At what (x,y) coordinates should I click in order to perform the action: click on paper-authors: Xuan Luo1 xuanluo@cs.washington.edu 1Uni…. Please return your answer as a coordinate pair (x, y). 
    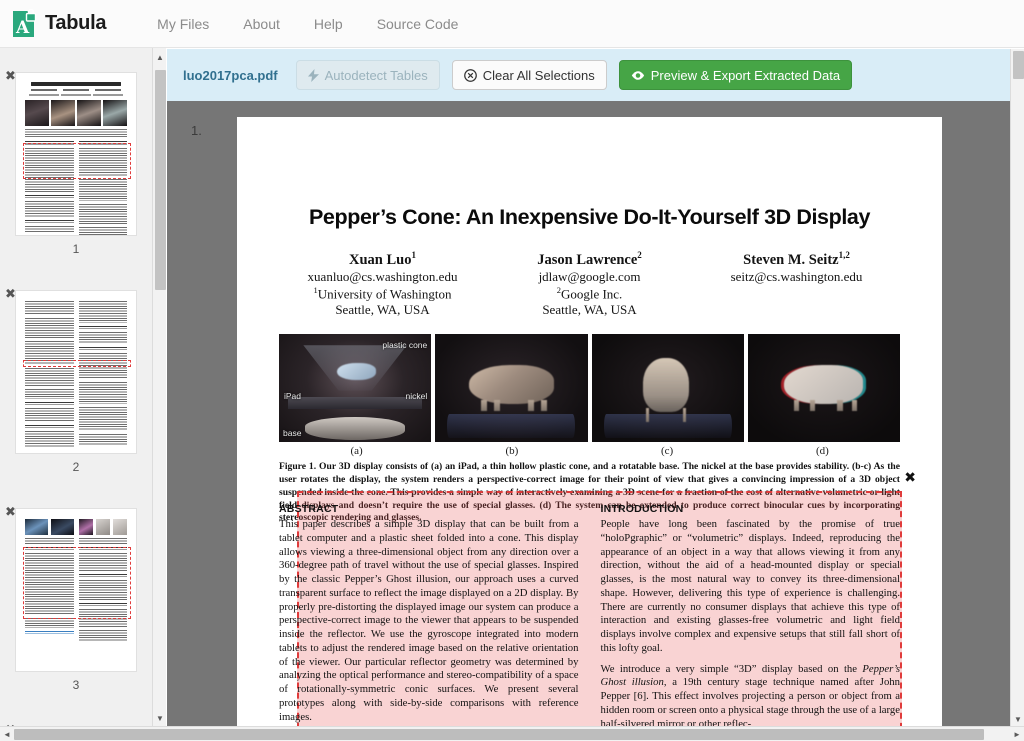
    Looking at the image, I should click on (589, 284).